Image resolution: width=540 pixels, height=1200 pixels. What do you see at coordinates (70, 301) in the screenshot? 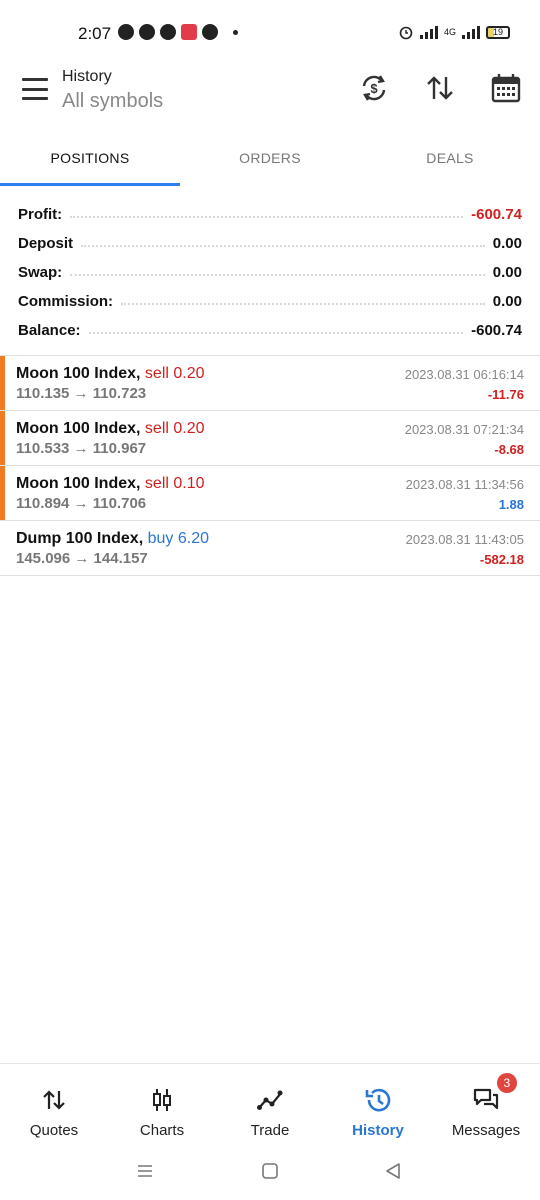
I see `summary-label: Commission:` at bounding box center [70, 301].